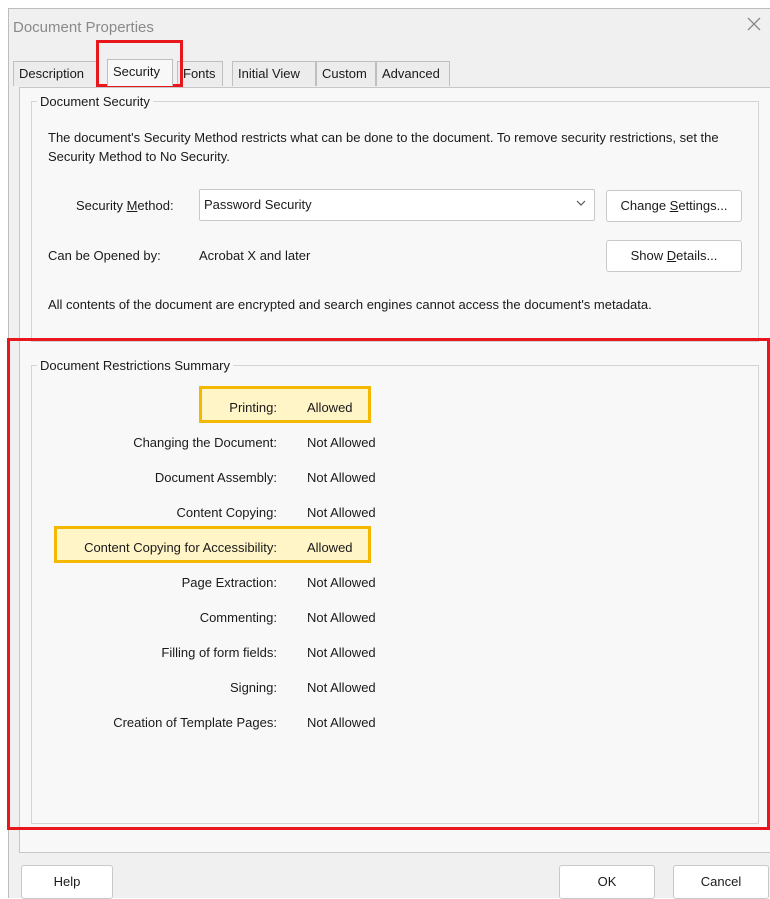 Image resolution: width=770 pixels, height=899 pixels. What do you see at coordinates (83, 27) in the screenshot?
I see `dialog-title: Document Properties` at bounding box center [83, 27].